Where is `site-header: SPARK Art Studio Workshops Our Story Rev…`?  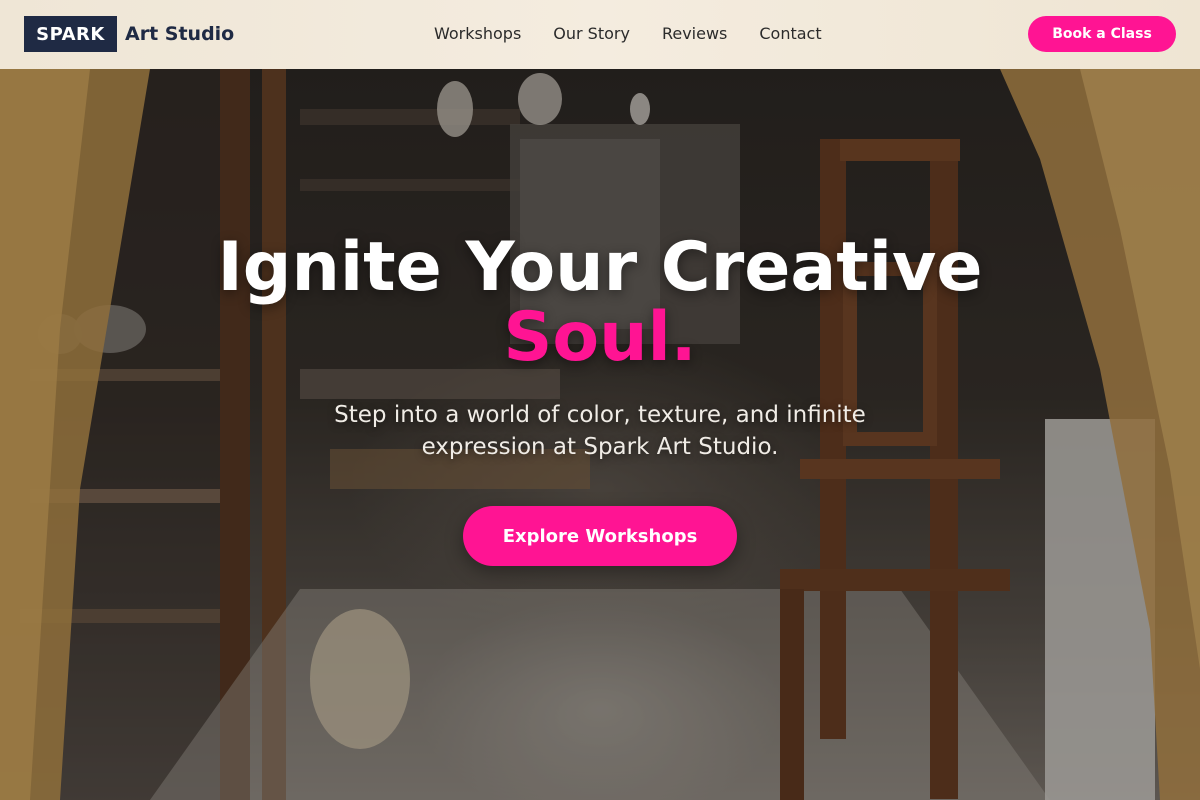 site-header: SPARK Art Studio Workshops Our Story Rev… is located at coordinates (600, 34).